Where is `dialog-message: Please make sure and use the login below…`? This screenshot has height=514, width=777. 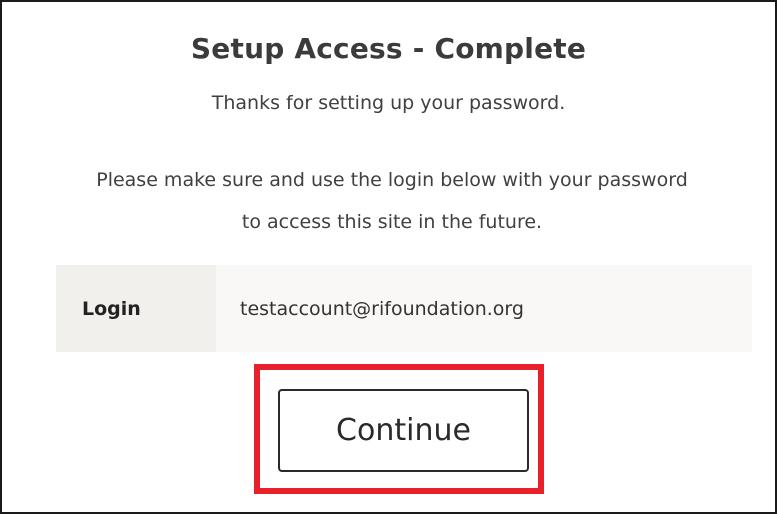 dialog-message: Please make sure and use the login below… is located at coordinates (392, 201).